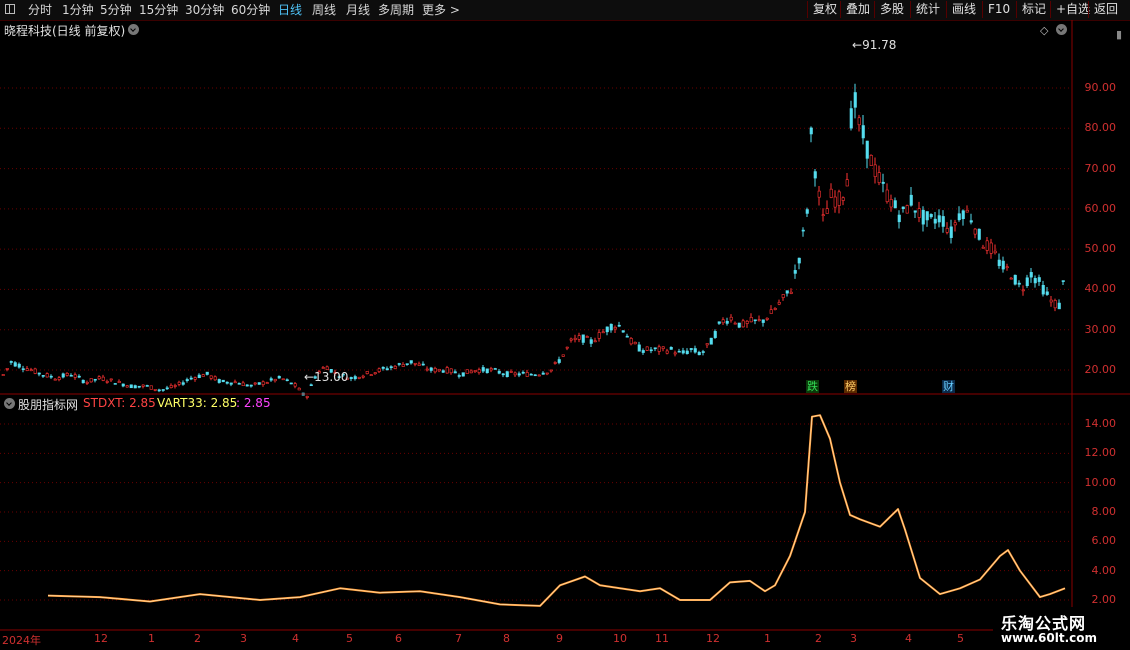  What do you see at coordinates (1119, 34) in the screenshot?
I see `sidebar-strip: ▮` at bounding box center [1119, 34].